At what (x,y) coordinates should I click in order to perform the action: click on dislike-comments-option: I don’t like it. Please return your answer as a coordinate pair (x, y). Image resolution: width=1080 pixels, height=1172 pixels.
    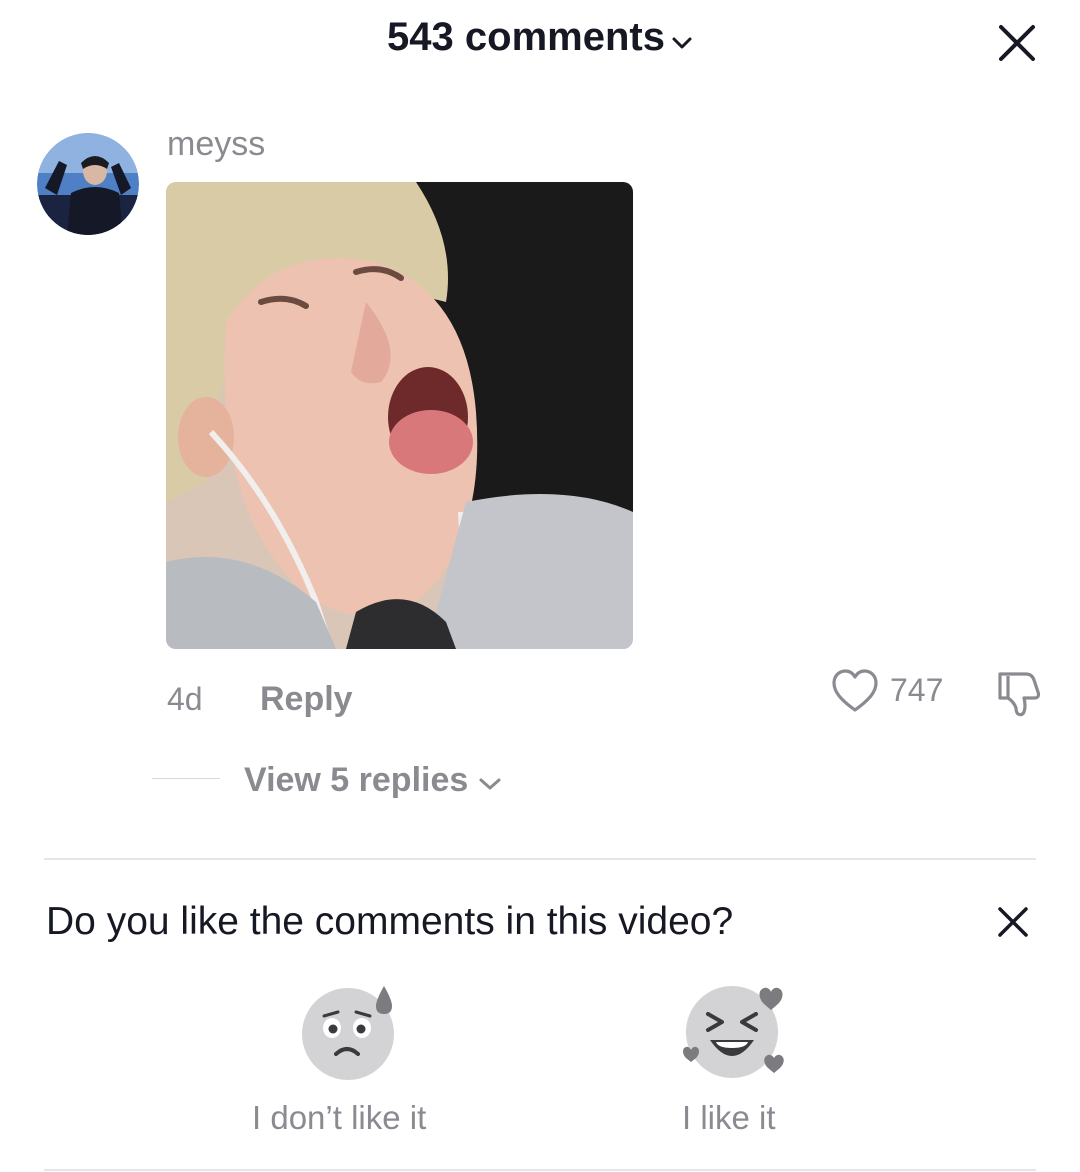
    Looking at the image, I should click on (350, 1062).